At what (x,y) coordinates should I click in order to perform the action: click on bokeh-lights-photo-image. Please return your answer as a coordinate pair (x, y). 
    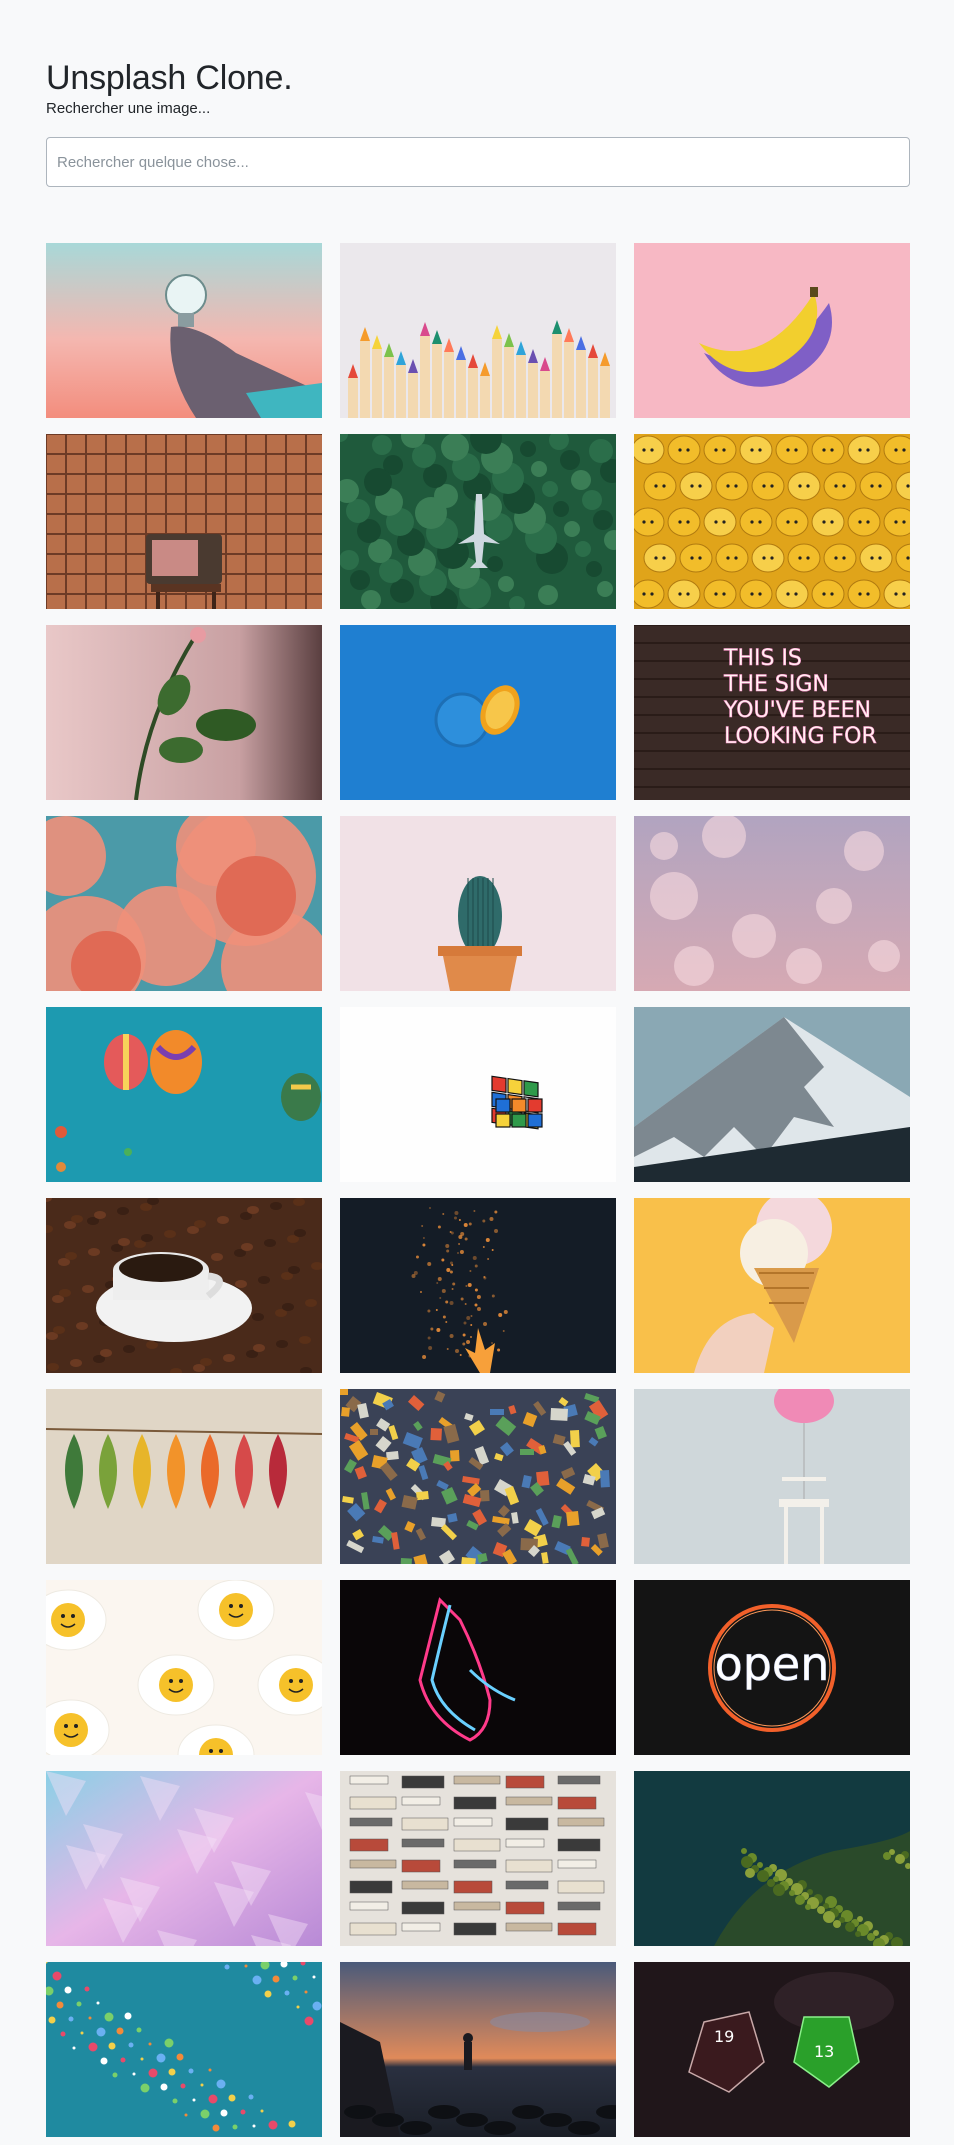
    Looking at the image, I should click on (772, 903).